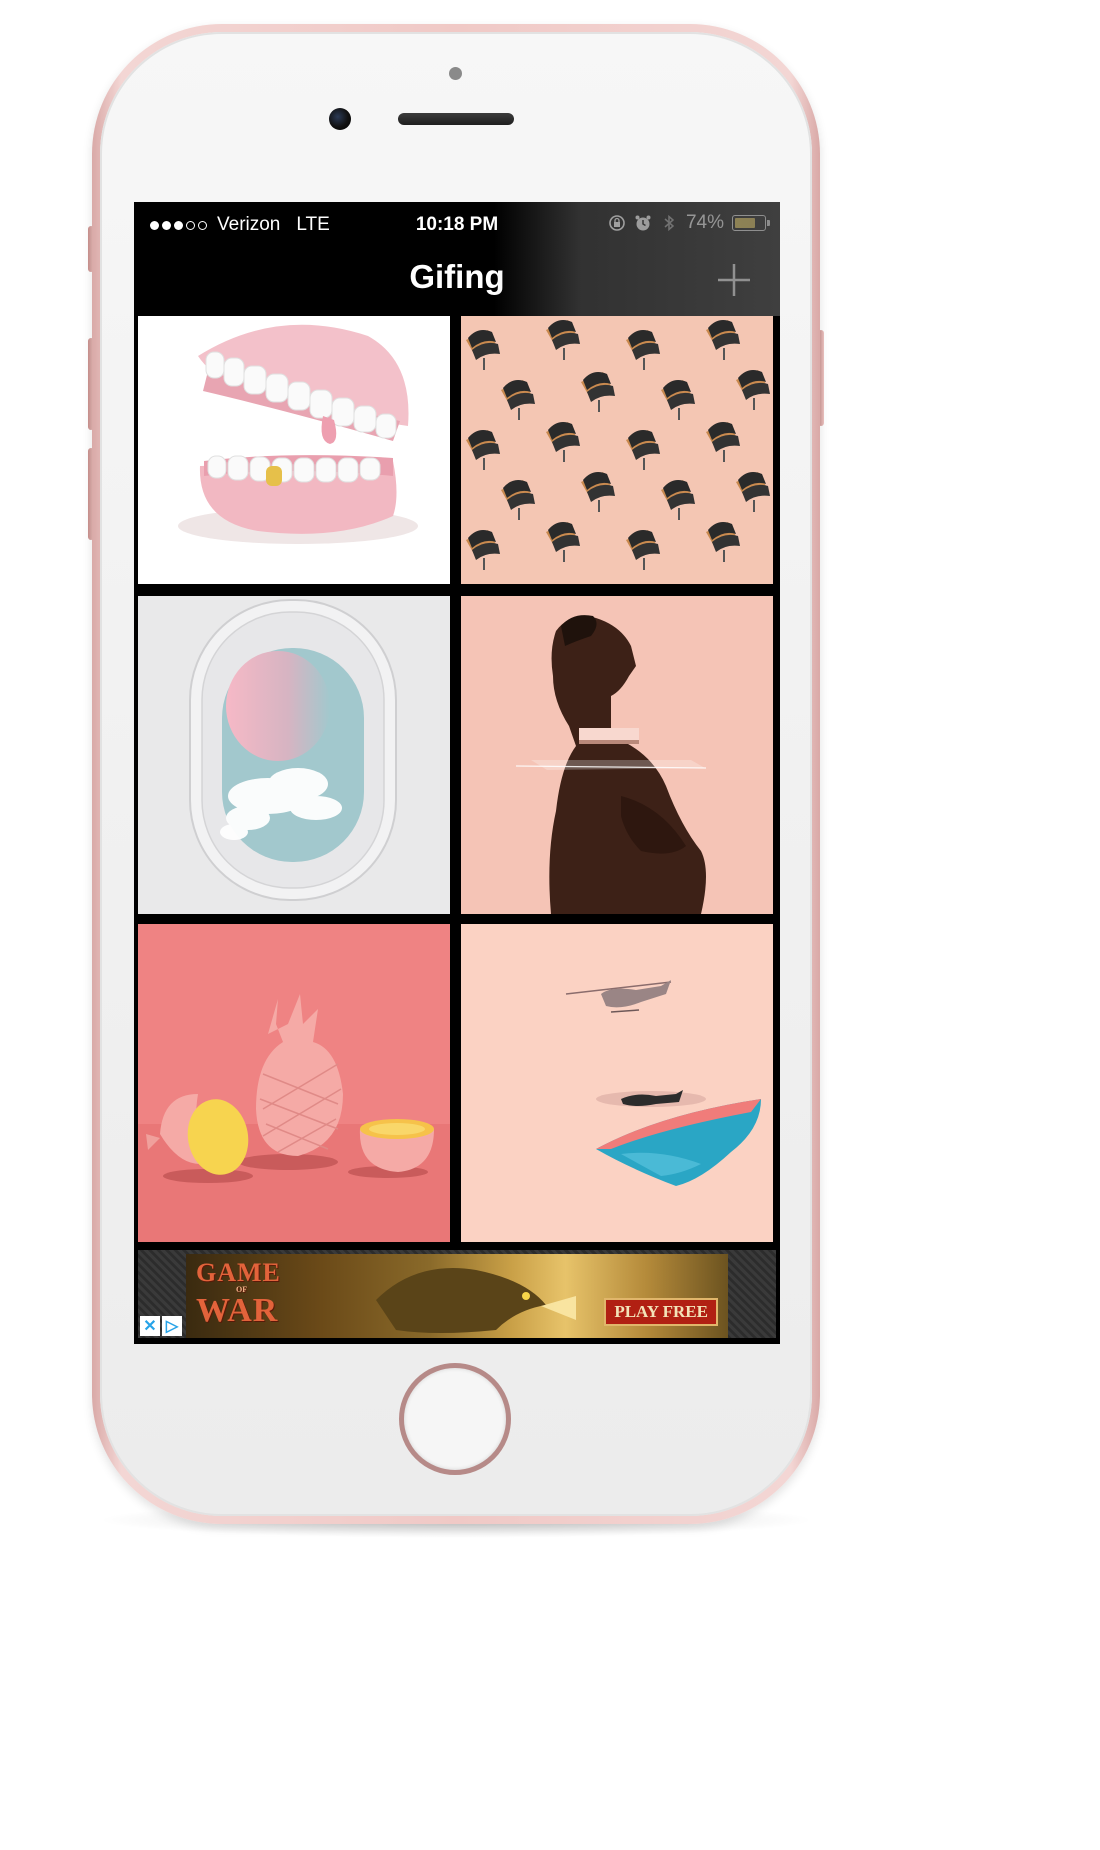  What do you see at coordinates (161, 1326) in the screenshot?
I see `ad-controls: ✕ ▷` at bounding box center [161, 1326].